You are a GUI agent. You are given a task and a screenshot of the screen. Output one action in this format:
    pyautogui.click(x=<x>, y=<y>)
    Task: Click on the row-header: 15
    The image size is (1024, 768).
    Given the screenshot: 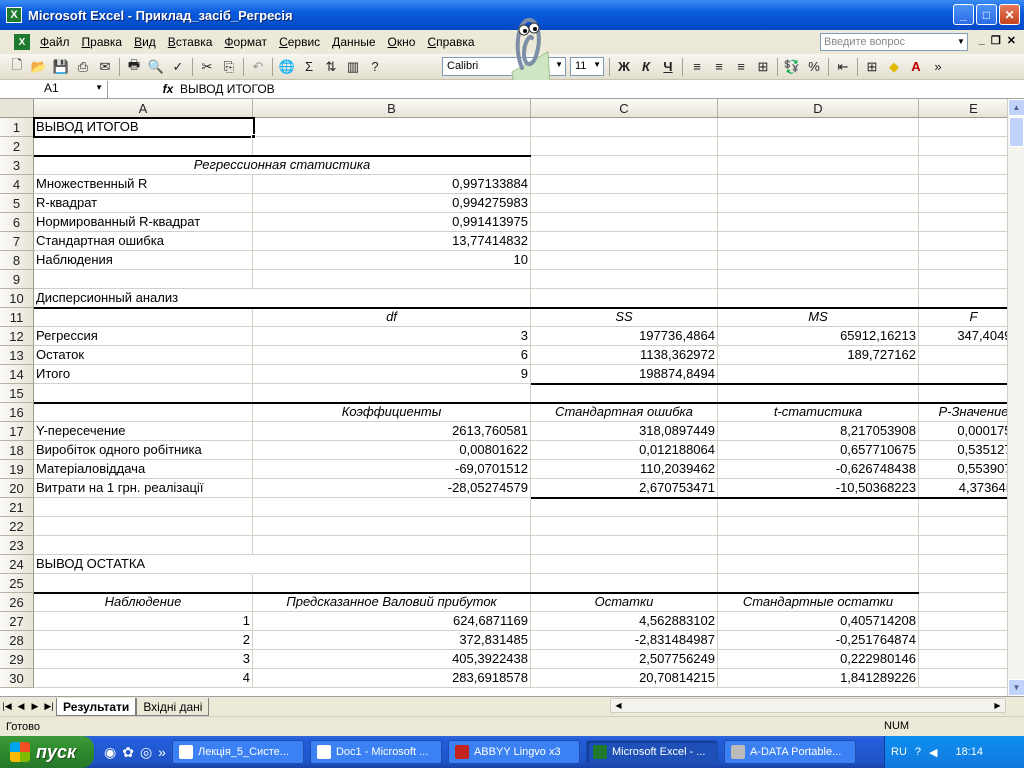 What is the action you would take?
    pyautogui.click(x=17, y=393)
    